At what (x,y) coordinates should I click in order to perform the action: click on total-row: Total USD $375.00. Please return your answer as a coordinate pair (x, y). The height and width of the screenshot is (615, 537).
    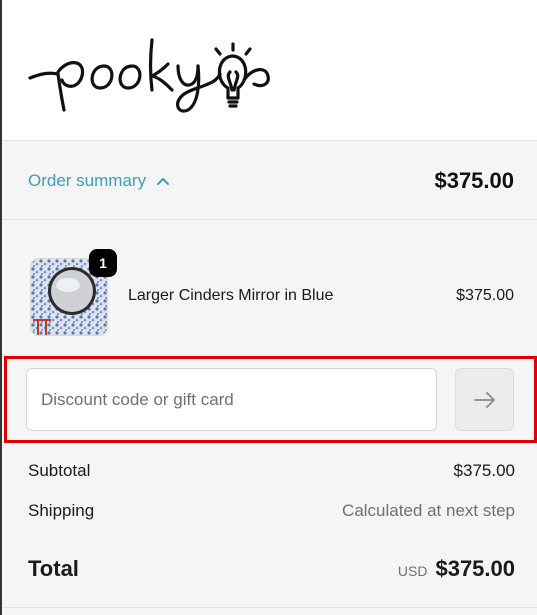
    Looking at the image, I should click on (271, 569).